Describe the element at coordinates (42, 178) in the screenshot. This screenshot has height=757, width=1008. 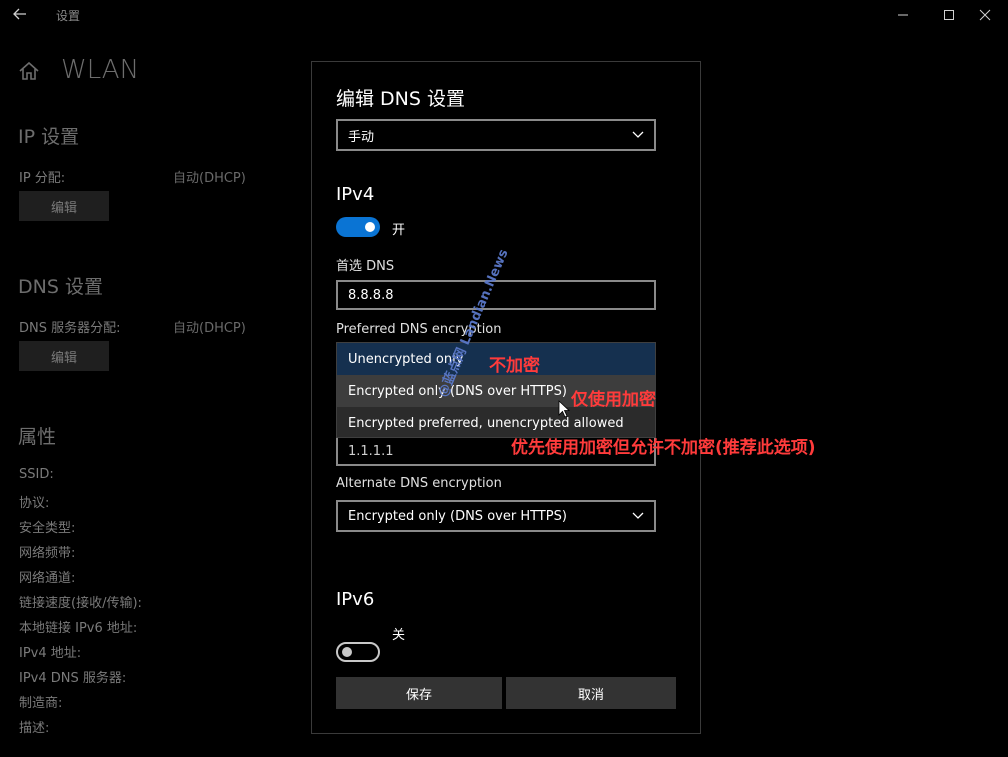
I see `ip-assignment-label: IP 分配:` at that location.